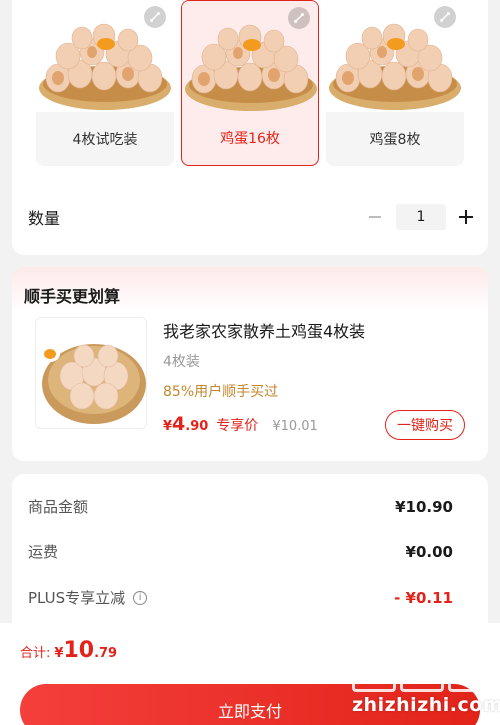 The height and width of the screenshot is (725, 500). Describe the element at coordinates (395, 140) in the screenshot. I see `spec-option-label: 鸡蛋8枚` at that location.